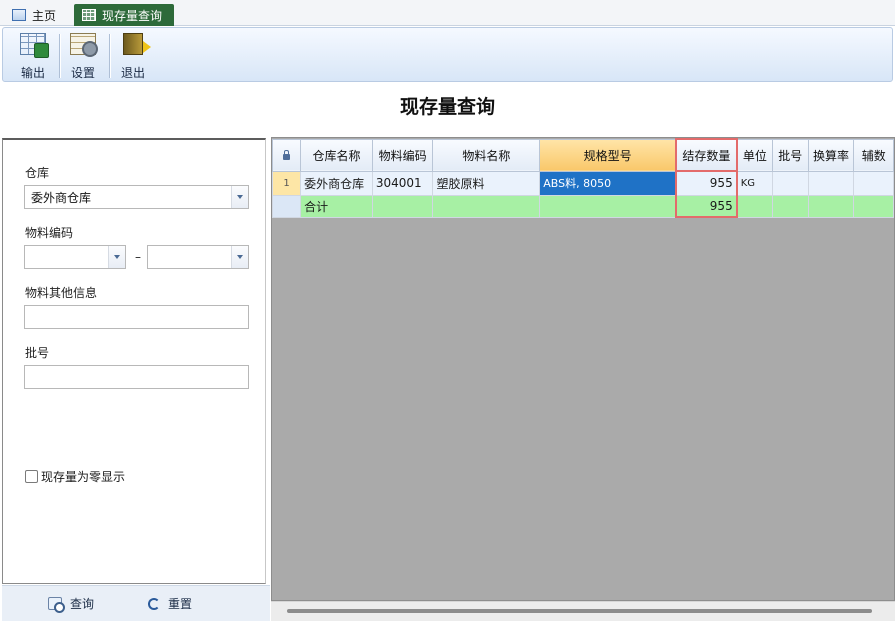 Image resolution: width=895 pixels, height=621 pixels. Describe the element at coordinates (61, 293) in the screenshot. I see `material-other-label: 物料其他信息` at that location.